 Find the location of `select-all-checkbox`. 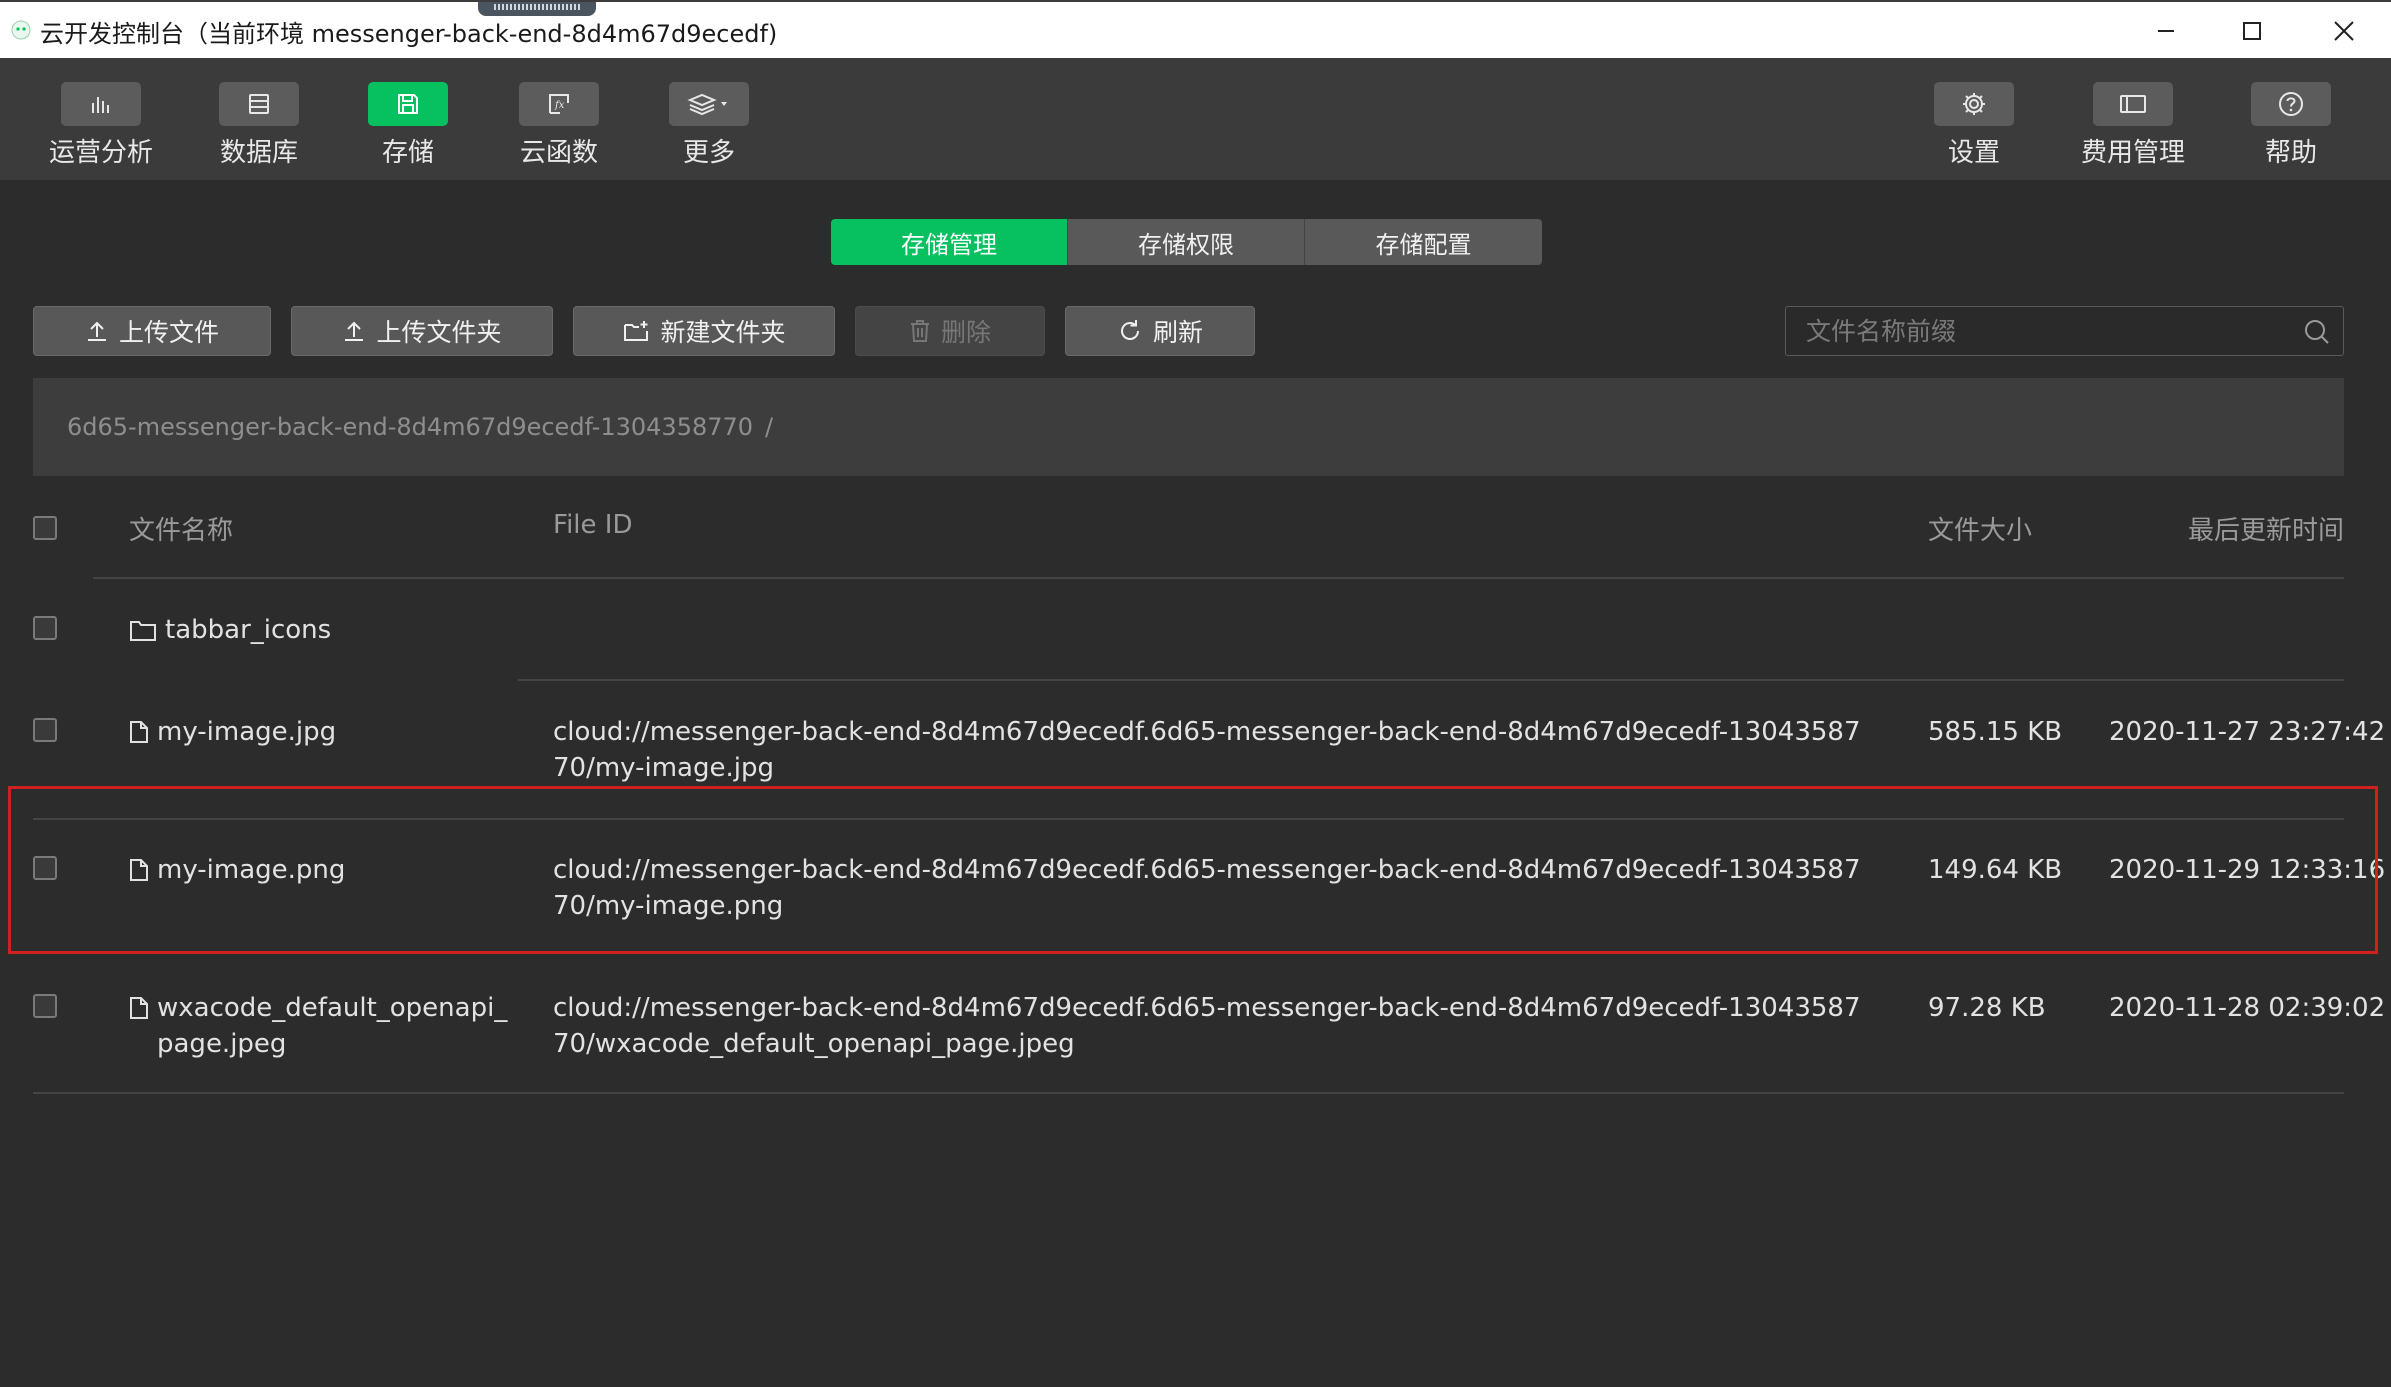

select-all-checkbox is located at coordinates (45, 528).